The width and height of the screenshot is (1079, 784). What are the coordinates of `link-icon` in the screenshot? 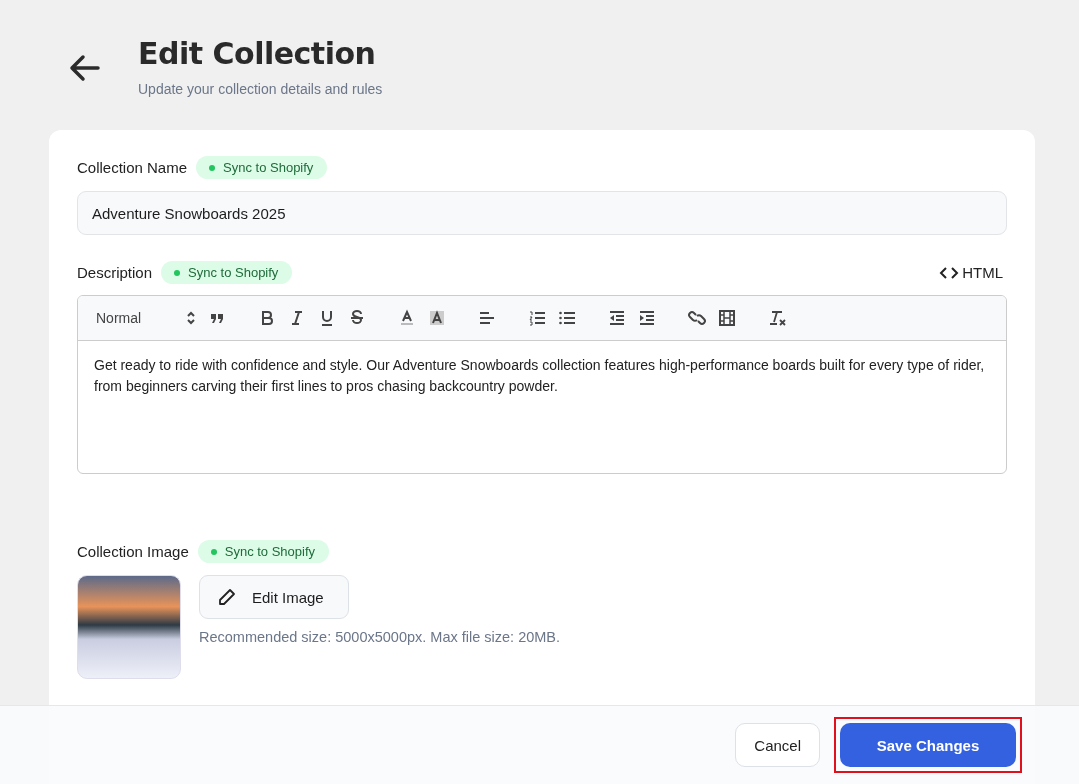 It's located at (697, 318).